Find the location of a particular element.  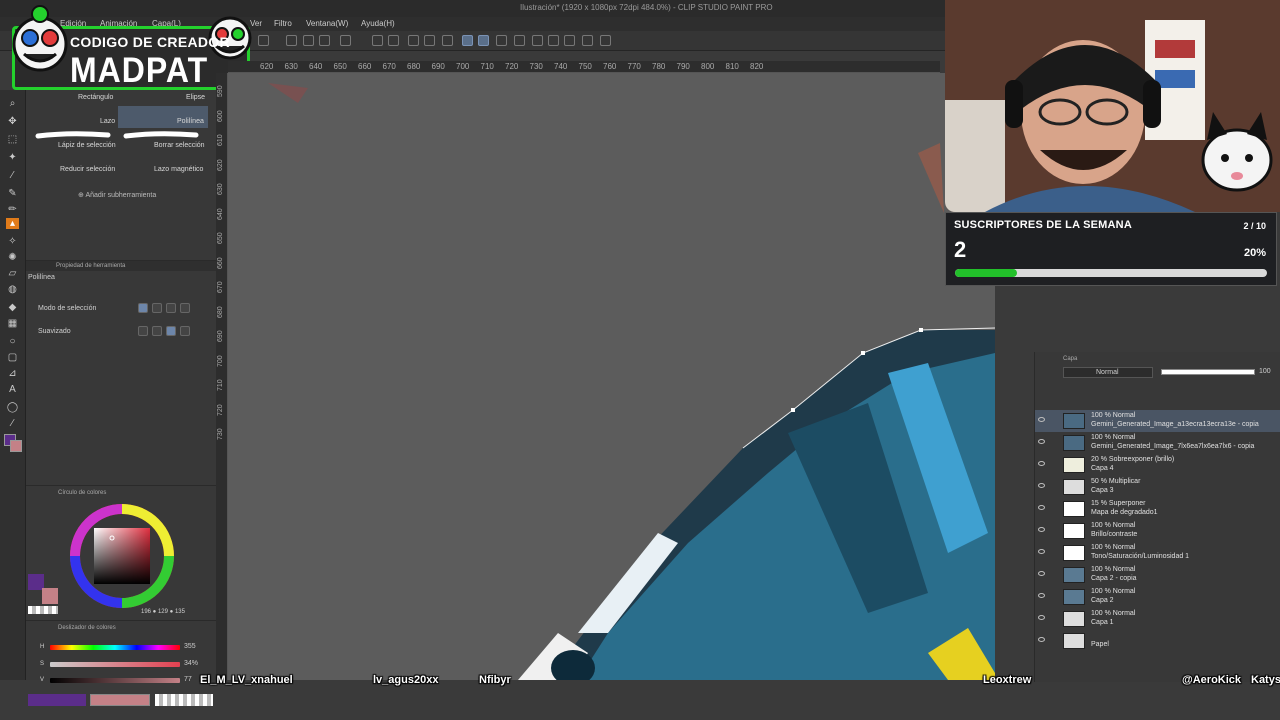

layer-row: 100 % Normal Capa 2 is located at coordinates (1157, 597).